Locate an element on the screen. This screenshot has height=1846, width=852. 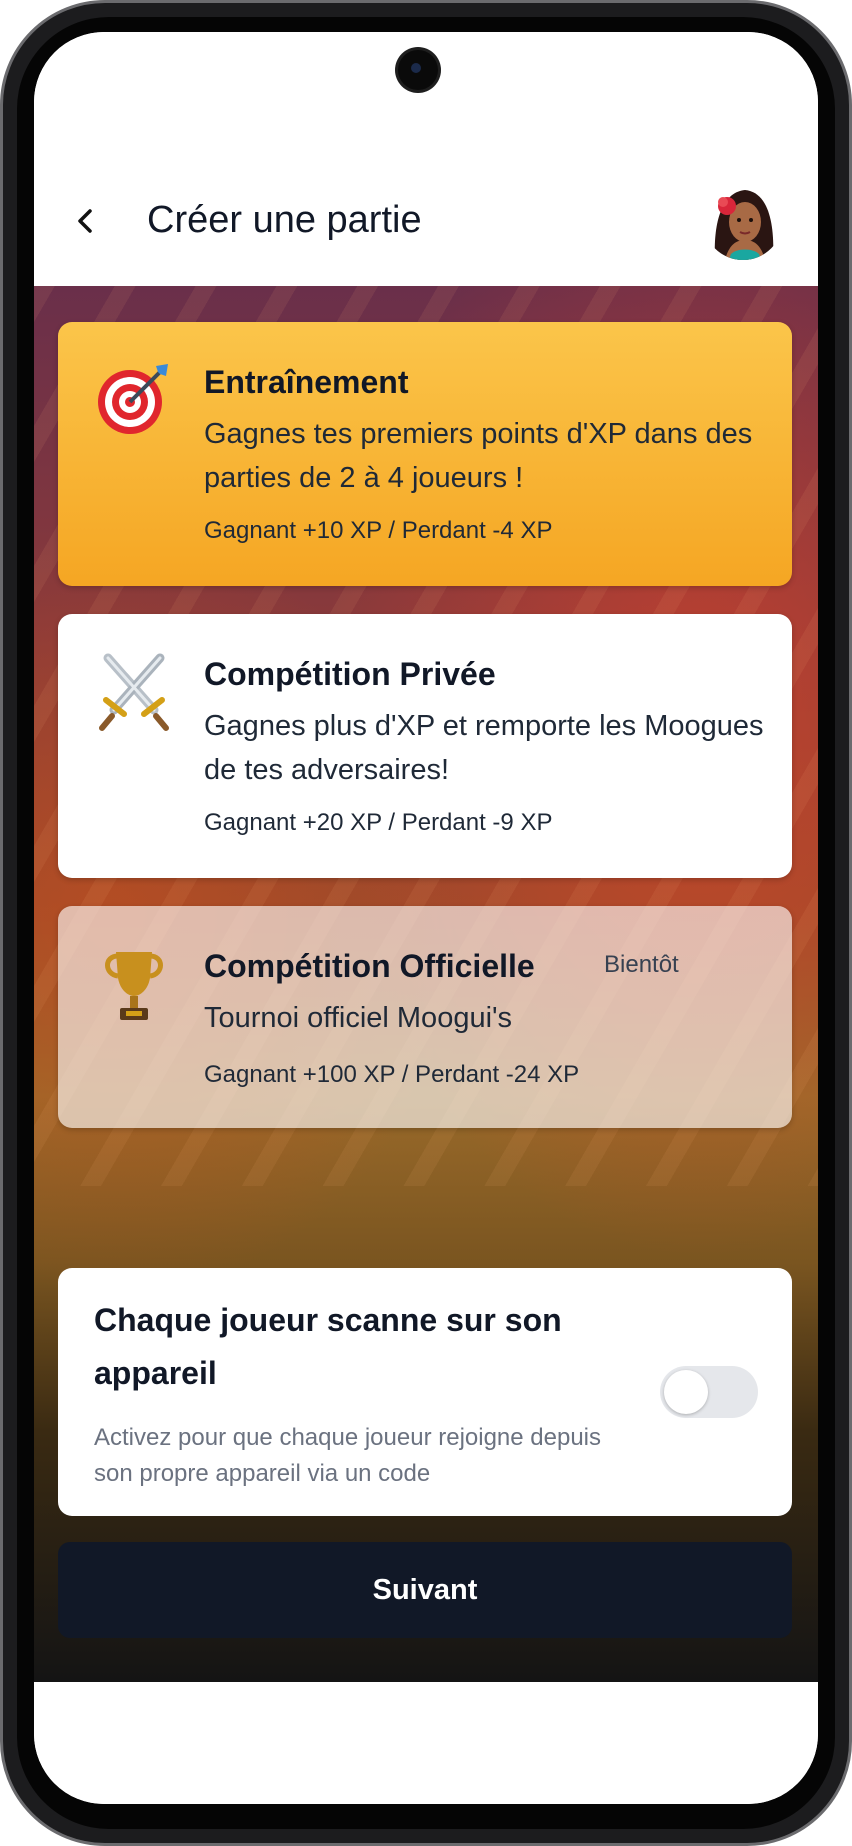
page-title: Créer une partie is located at coordinates (284, 220).